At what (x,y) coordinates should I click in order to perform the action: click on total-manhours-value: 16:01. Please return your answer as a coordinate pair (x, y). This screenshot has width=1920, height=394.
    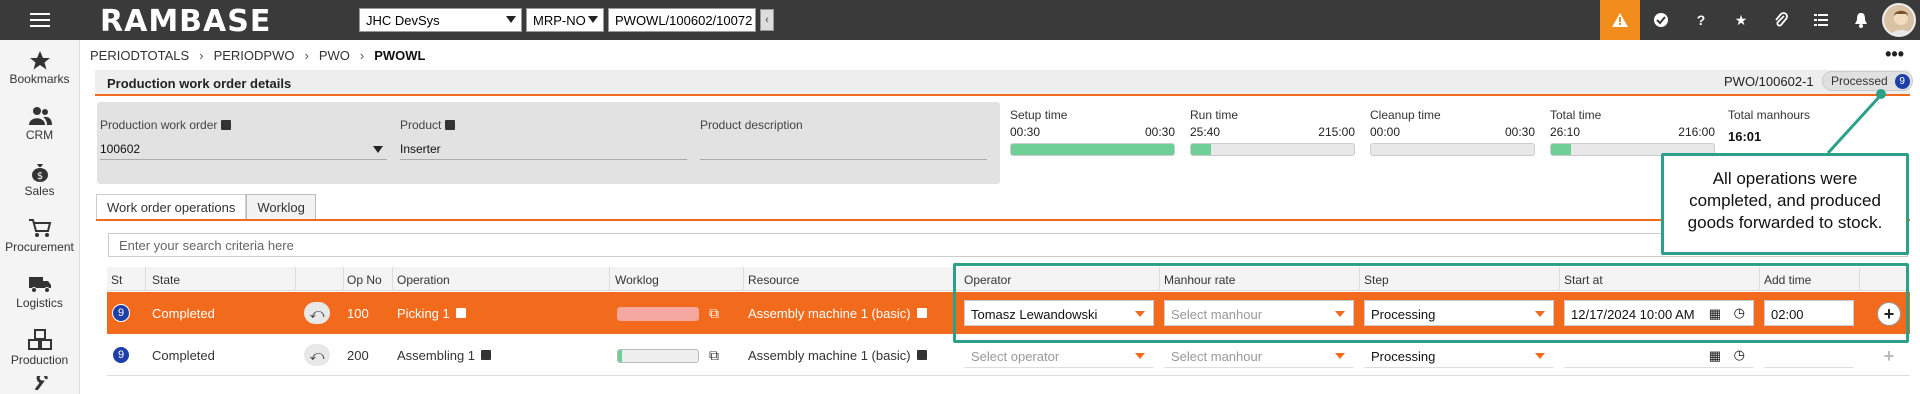
    Looking at the image, I should click on (1745, 136).